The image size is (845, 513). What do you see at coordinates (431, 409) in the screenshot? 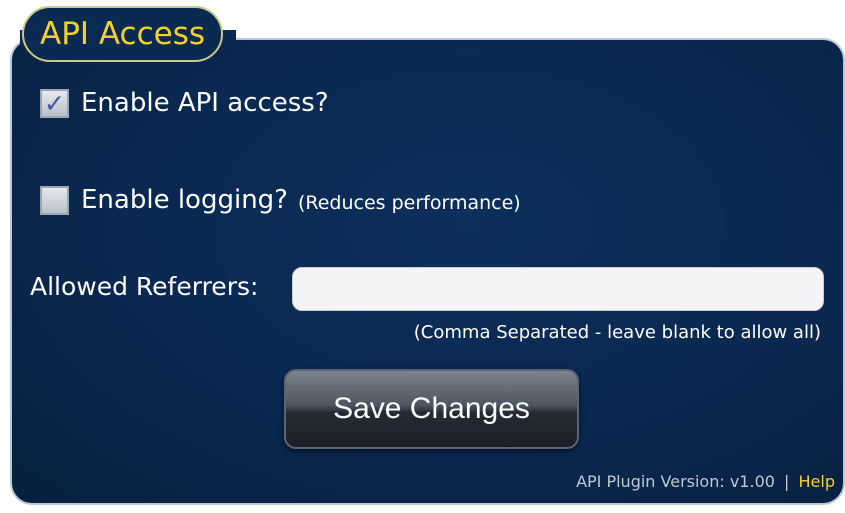
I see `save-changes-button: Save Changes` at bounding box center [431, 409].